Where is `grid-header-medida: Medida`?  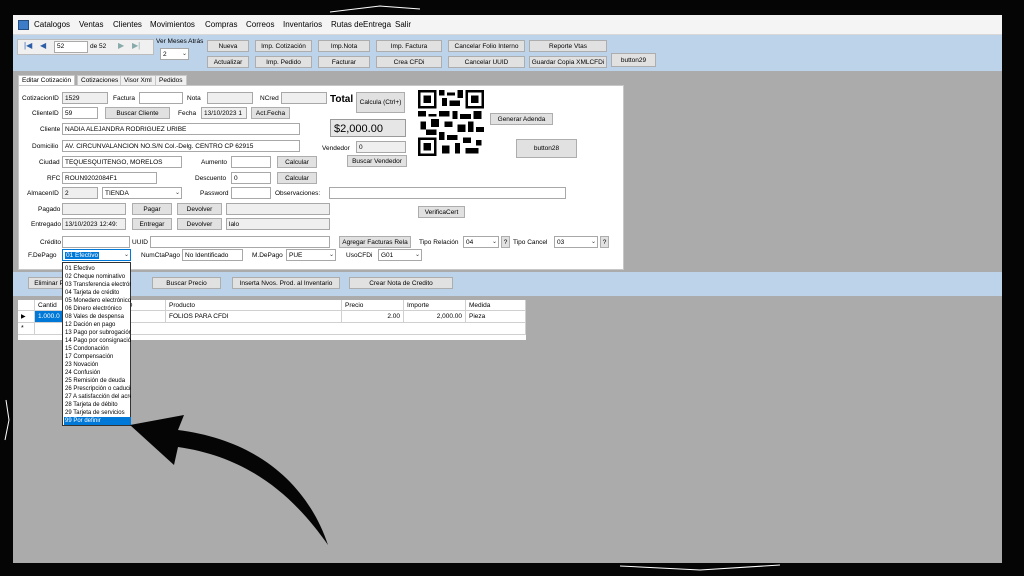
grid-header-medida: Medida is located at coordinates (496, 305).